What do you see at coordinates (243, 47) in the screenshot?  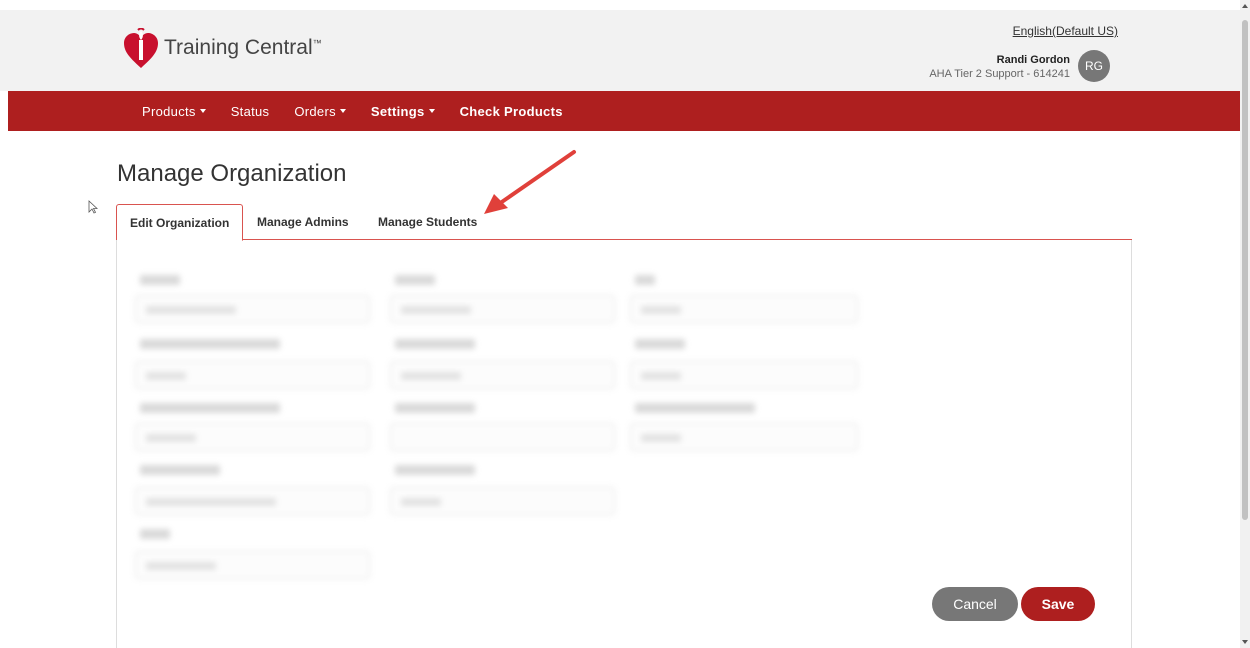 I see `logo-text: Training Central™` at bounding box center [243, 47].